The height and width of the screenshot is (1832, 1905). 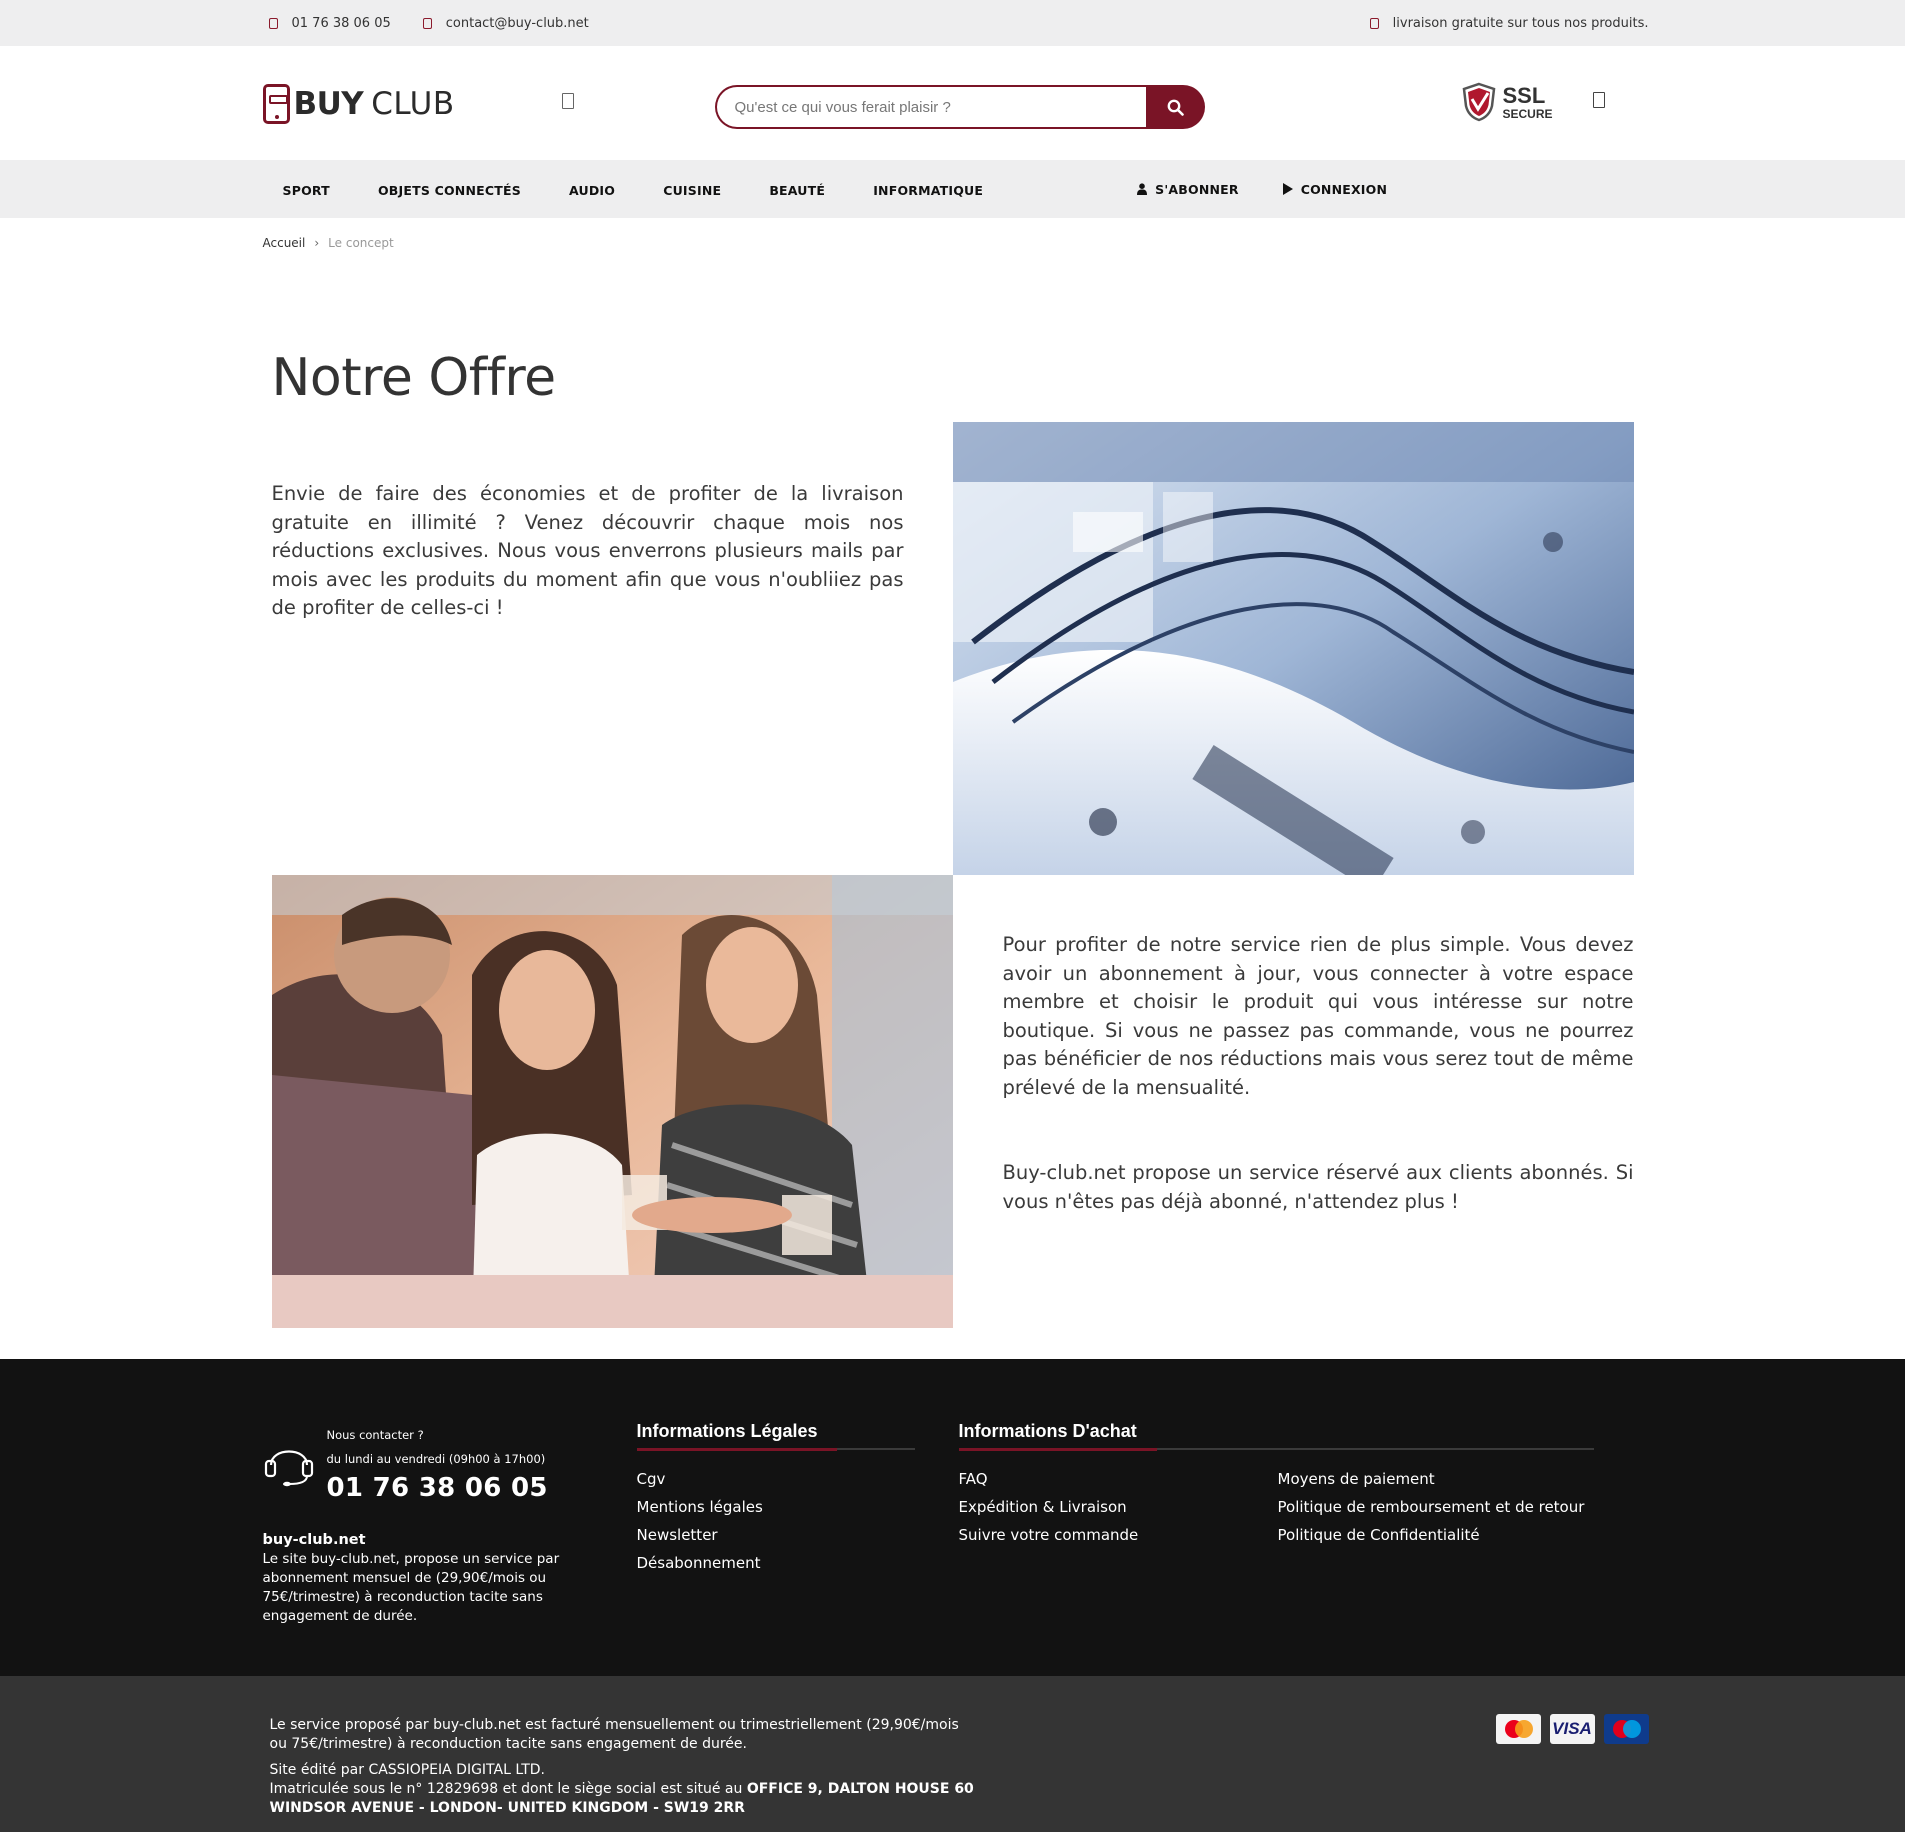 What do you see at coordinates (677, 1535) in the screenshot?
I see `footer-link-newsletter: Newsletter` at bounding box center [677, 1535].